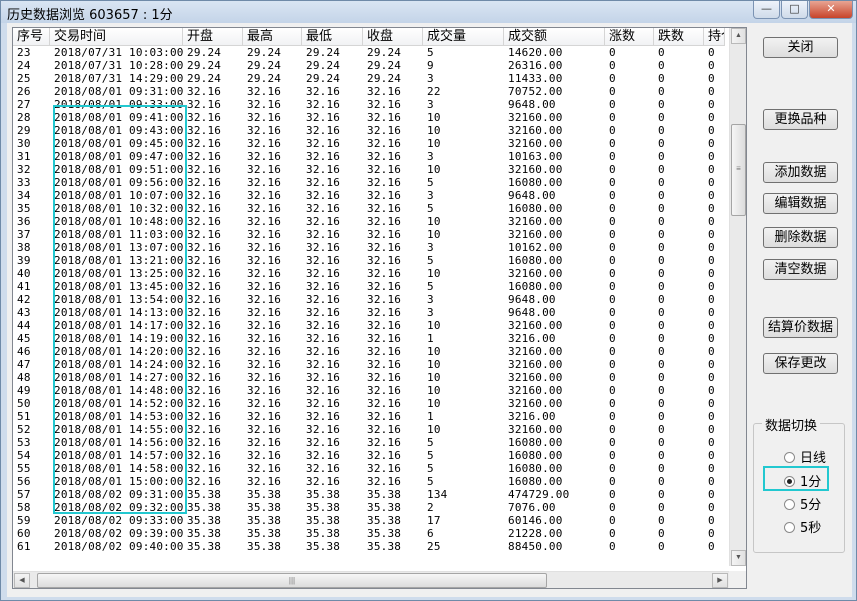 Image resolution: width=857 pixels, height=601 pixels. I want to click on table-cell: 32, so click(31, 169).